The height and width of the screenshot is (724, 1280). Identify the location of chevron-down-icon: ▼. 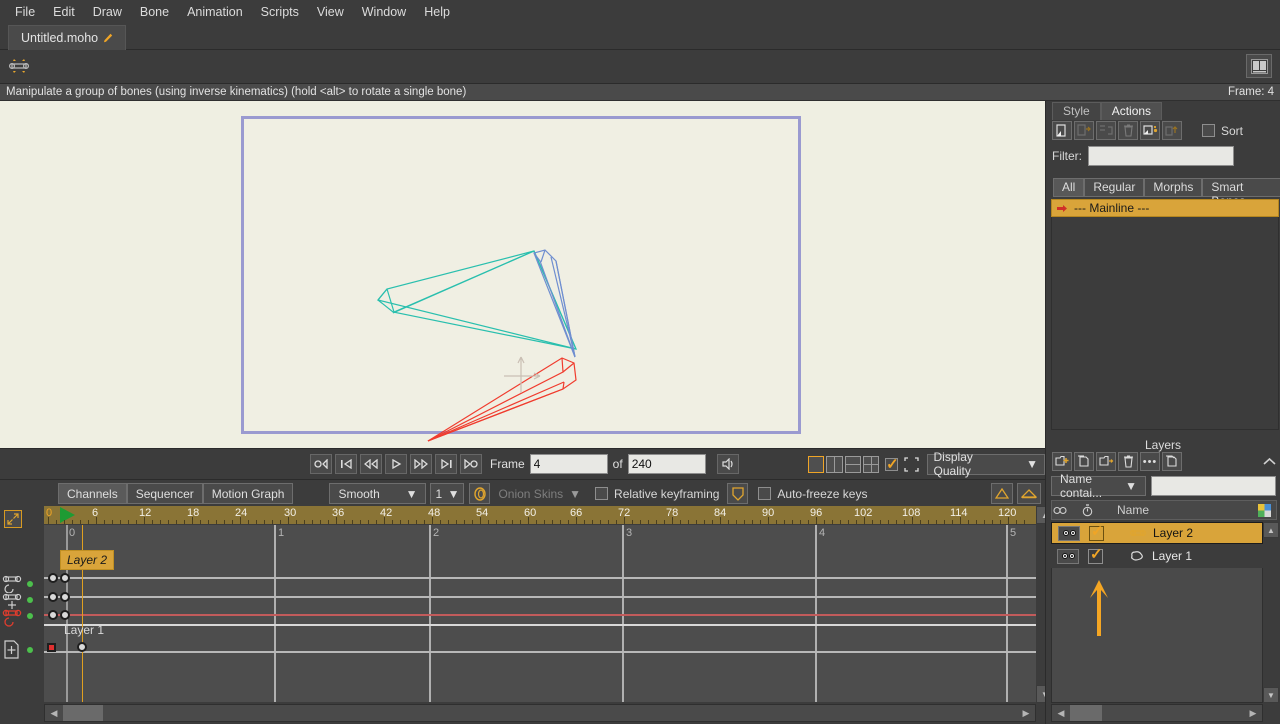
(575, 494).